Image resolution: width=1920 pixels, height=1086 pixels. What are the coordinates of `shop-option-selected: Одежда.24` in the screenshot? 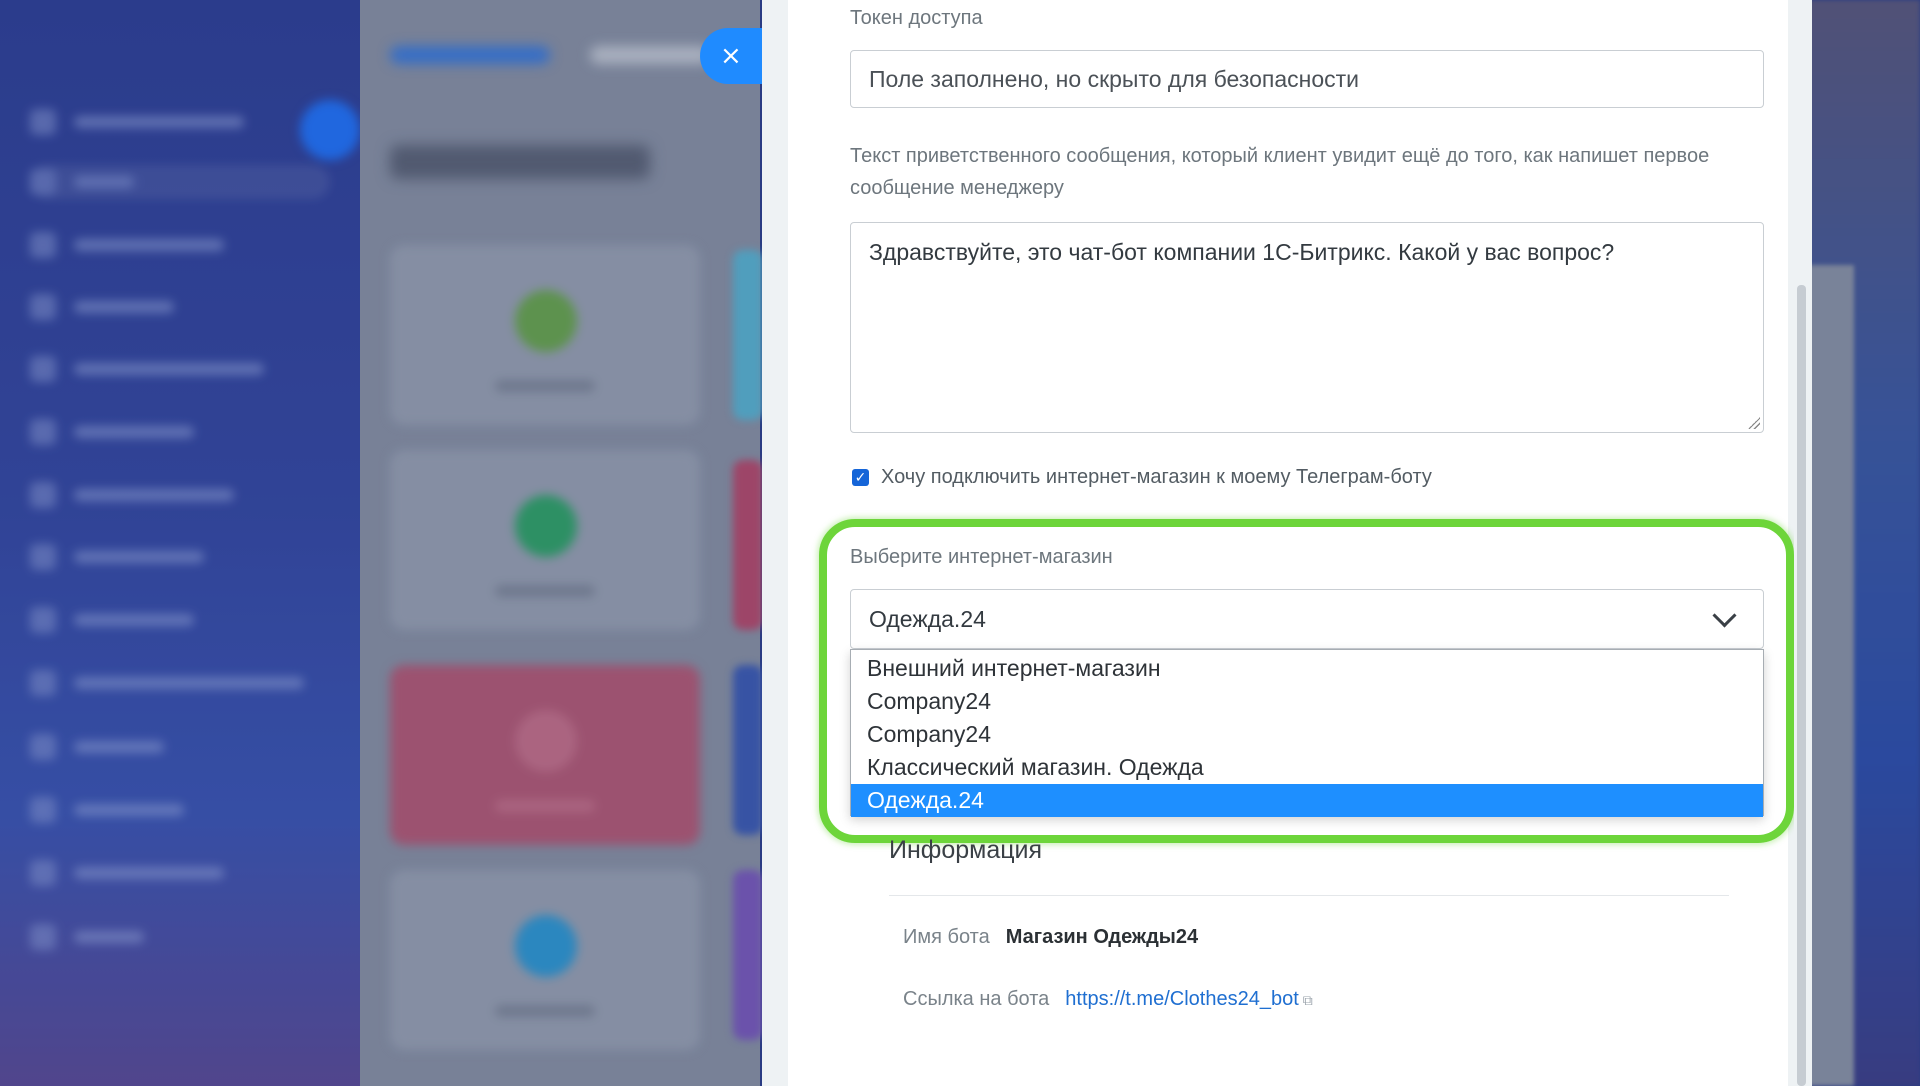 It's located at (1307, 800).